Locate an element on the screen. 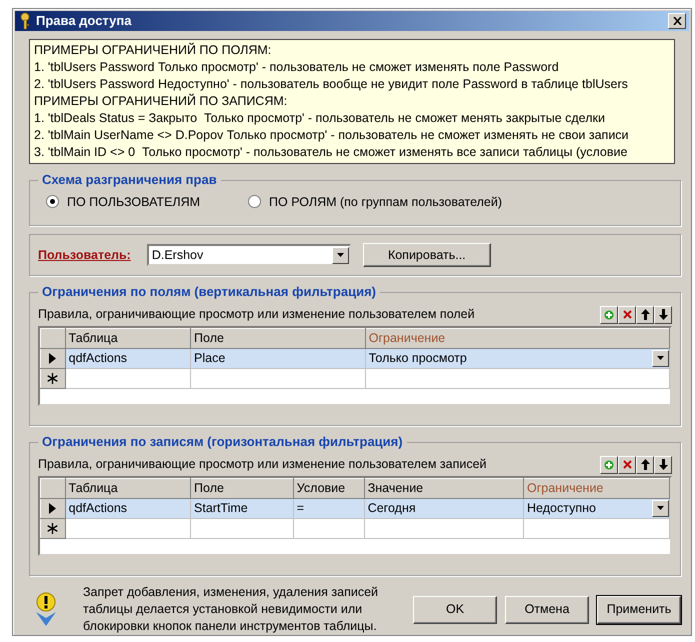  table-cell: Place is located at coordinates (278, 358).